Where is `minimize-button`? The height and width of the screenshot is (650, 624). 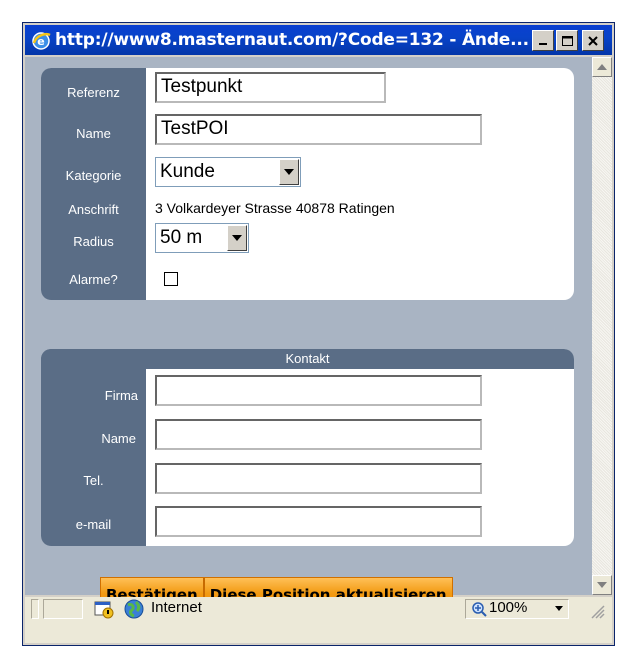
minimize-button is located at coordinates (543, 40).